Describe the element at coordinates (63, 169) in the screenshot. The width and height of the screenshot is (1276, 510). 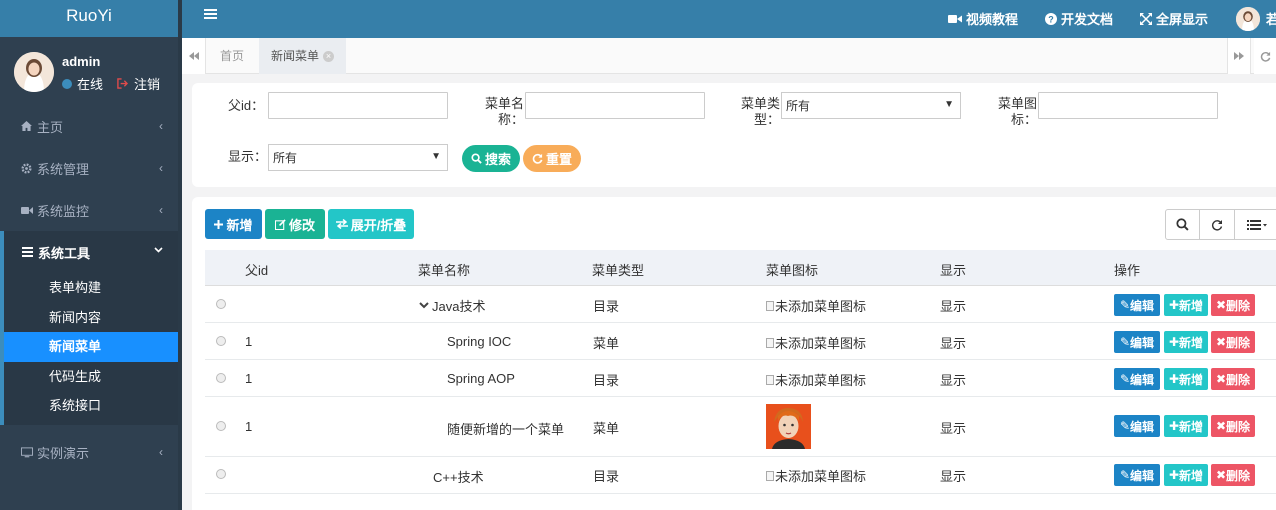
I see `sidebar-item-label: 系统管理` at that location.